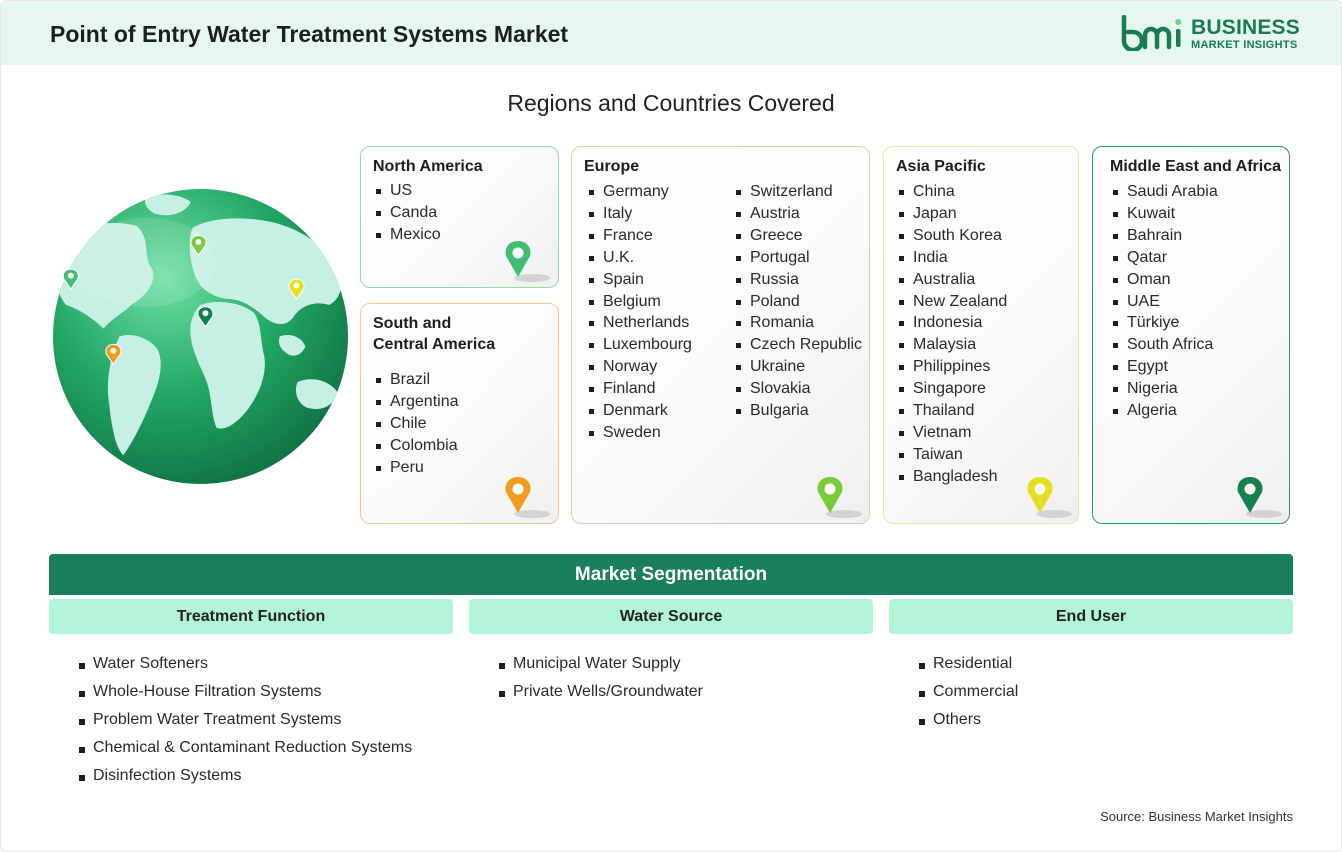 Image resolution: width=1342 pixels, height=852 pixels. Describe the element at coordinates (245, 748) in the screenshot. I see `segment-item: Chemical & Contaminant Reduction Systems` at that location.